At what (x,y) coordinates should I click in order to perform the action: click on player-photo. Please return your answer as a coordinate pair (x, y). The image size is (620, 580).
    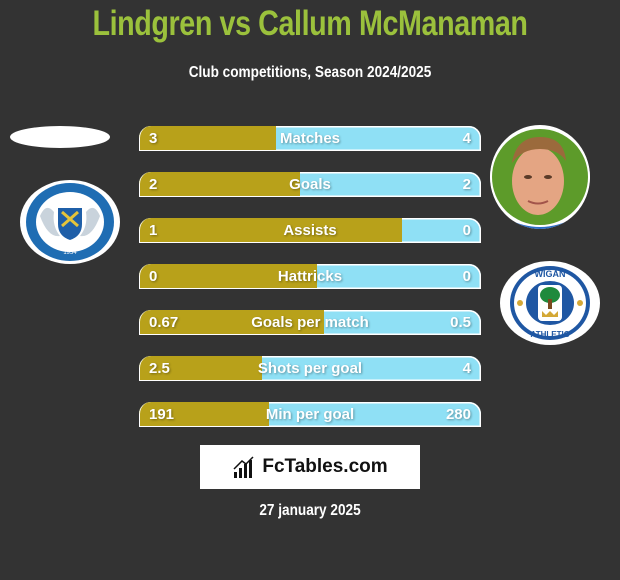
    Looking at the image, I should click on (540, 178).